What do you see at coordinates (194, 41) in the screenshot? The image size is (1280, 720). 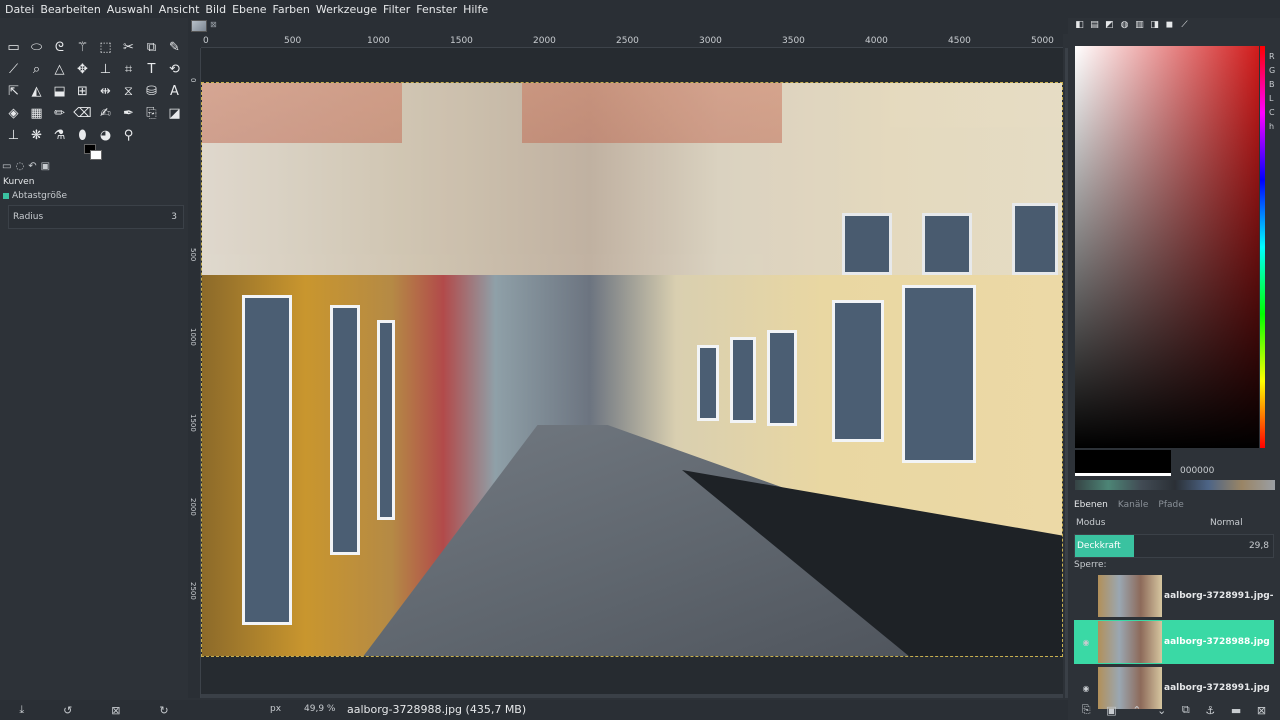 I see `ruler-corner` at bounding box center [194, 41].